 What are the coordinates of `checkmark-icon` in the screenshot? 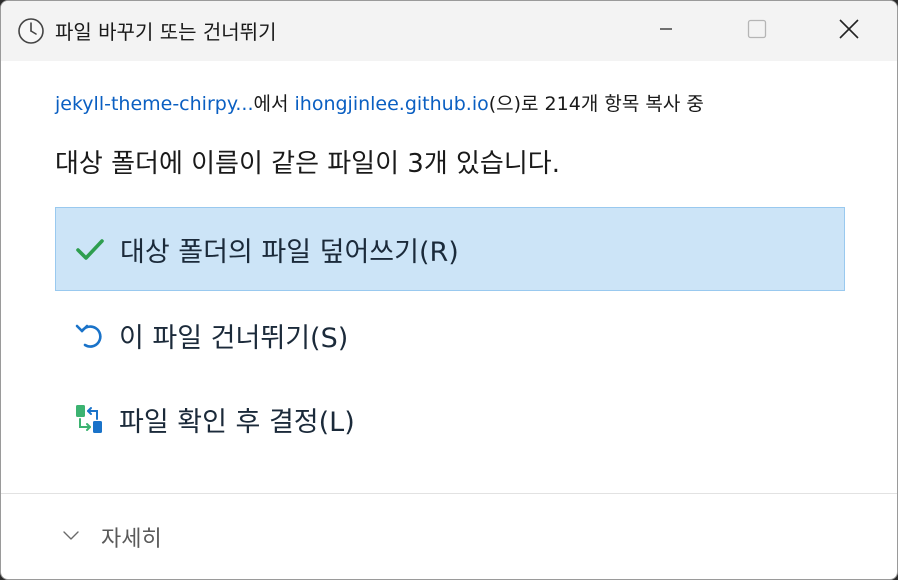 It's located at (90, 249).